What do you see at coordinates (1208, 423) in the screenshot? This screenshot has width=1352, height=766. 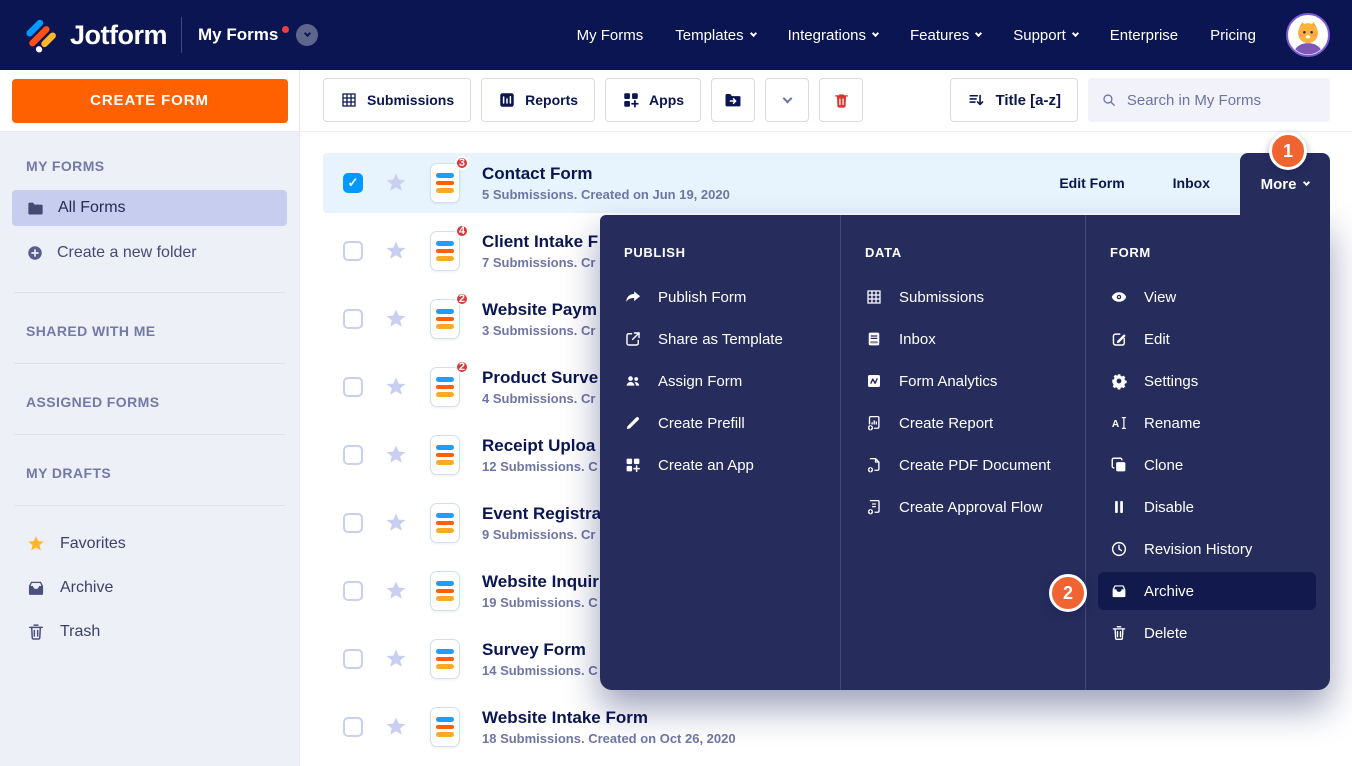 I see `menu-item: Rename` at bounding box center [1208, 423].